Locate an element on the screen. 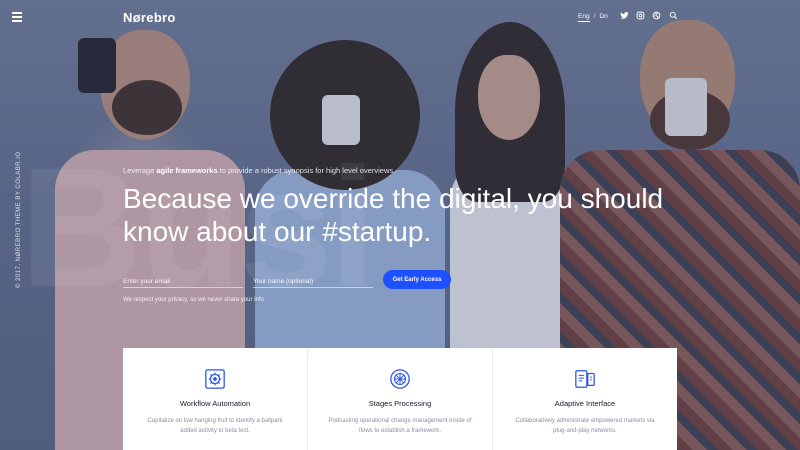 The image size is (800, 450). instagram-icon is located at coordinates (640, 15).